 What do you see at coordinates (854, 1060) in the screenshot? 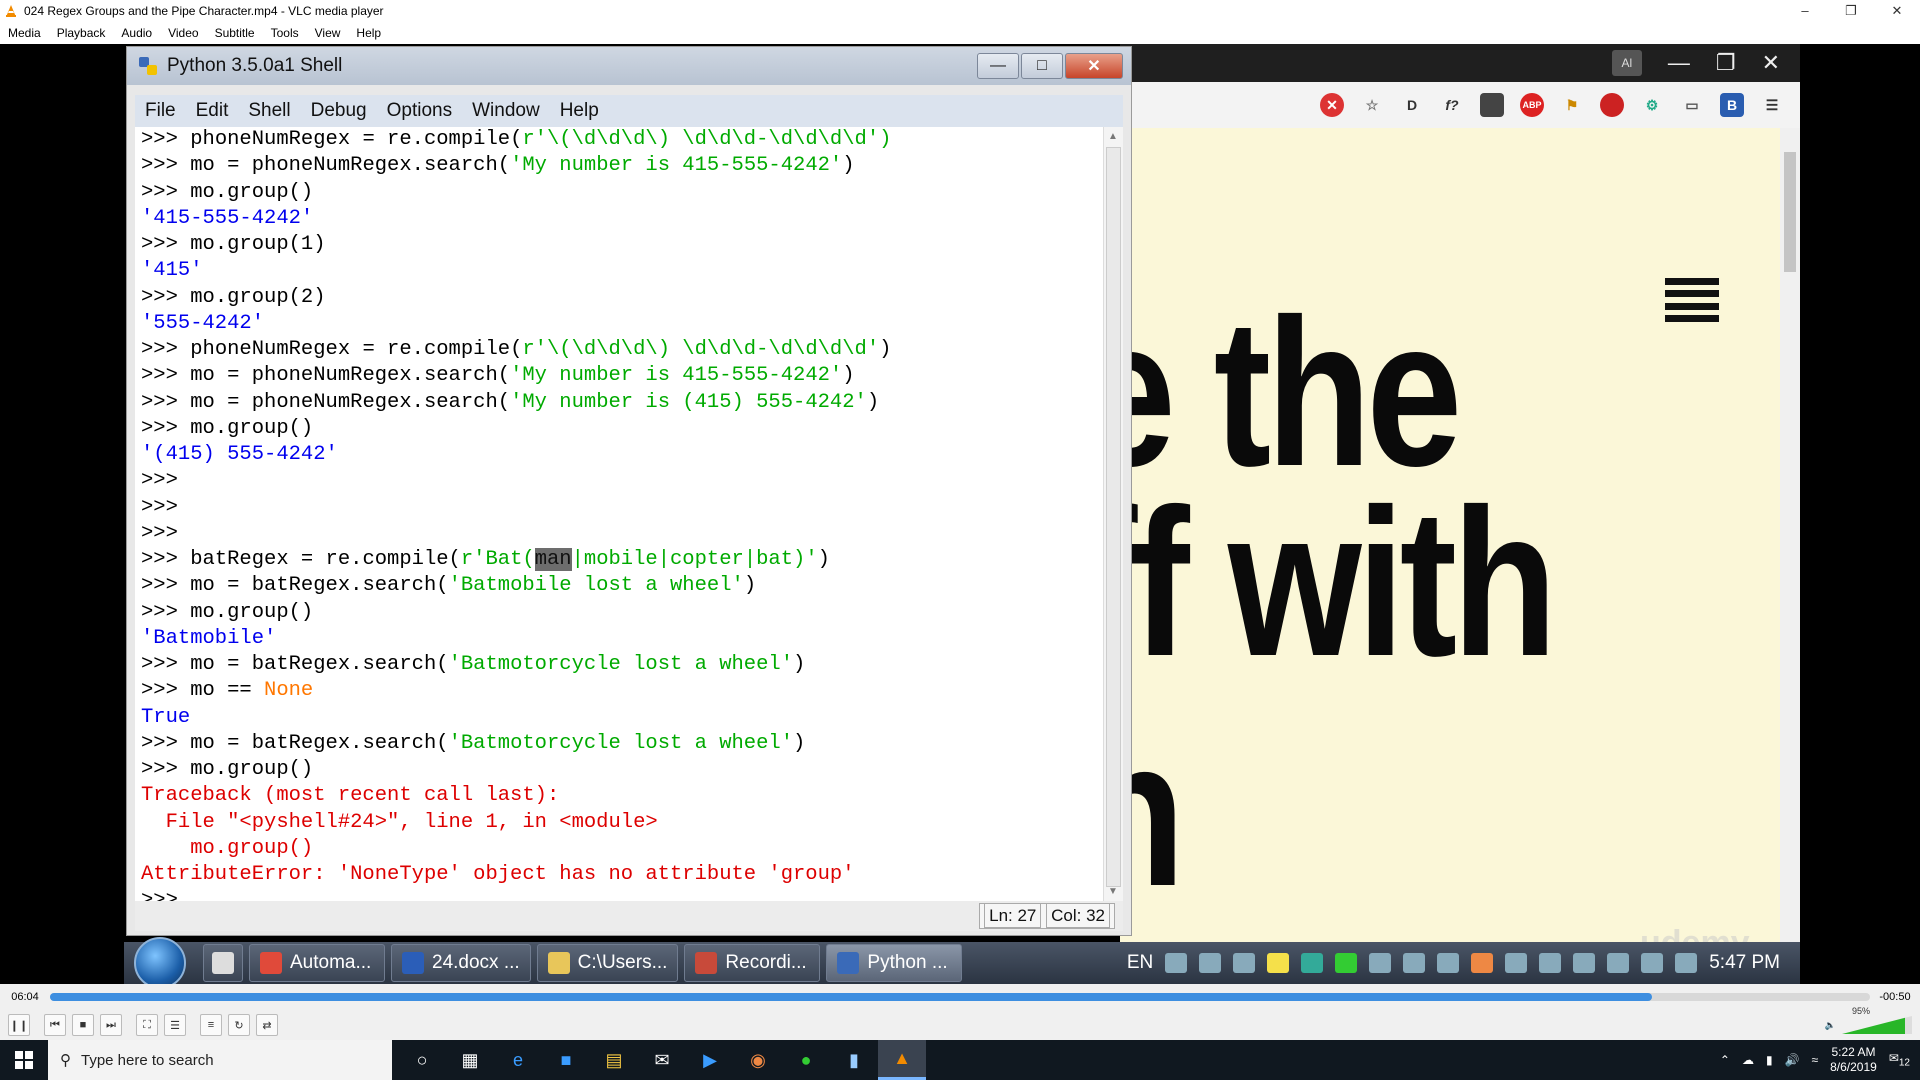
I see `app-icon: ▮` at bounding box center [854, 1060].